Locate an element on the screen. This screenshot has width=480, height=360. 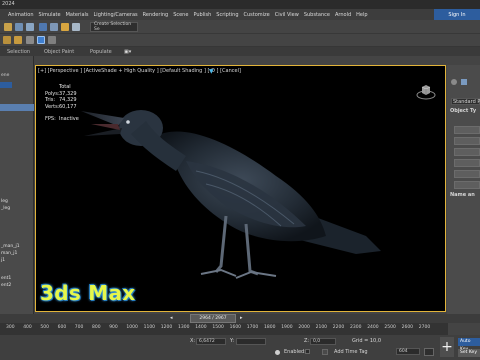
save-icon is located at coordinates (18, 40).